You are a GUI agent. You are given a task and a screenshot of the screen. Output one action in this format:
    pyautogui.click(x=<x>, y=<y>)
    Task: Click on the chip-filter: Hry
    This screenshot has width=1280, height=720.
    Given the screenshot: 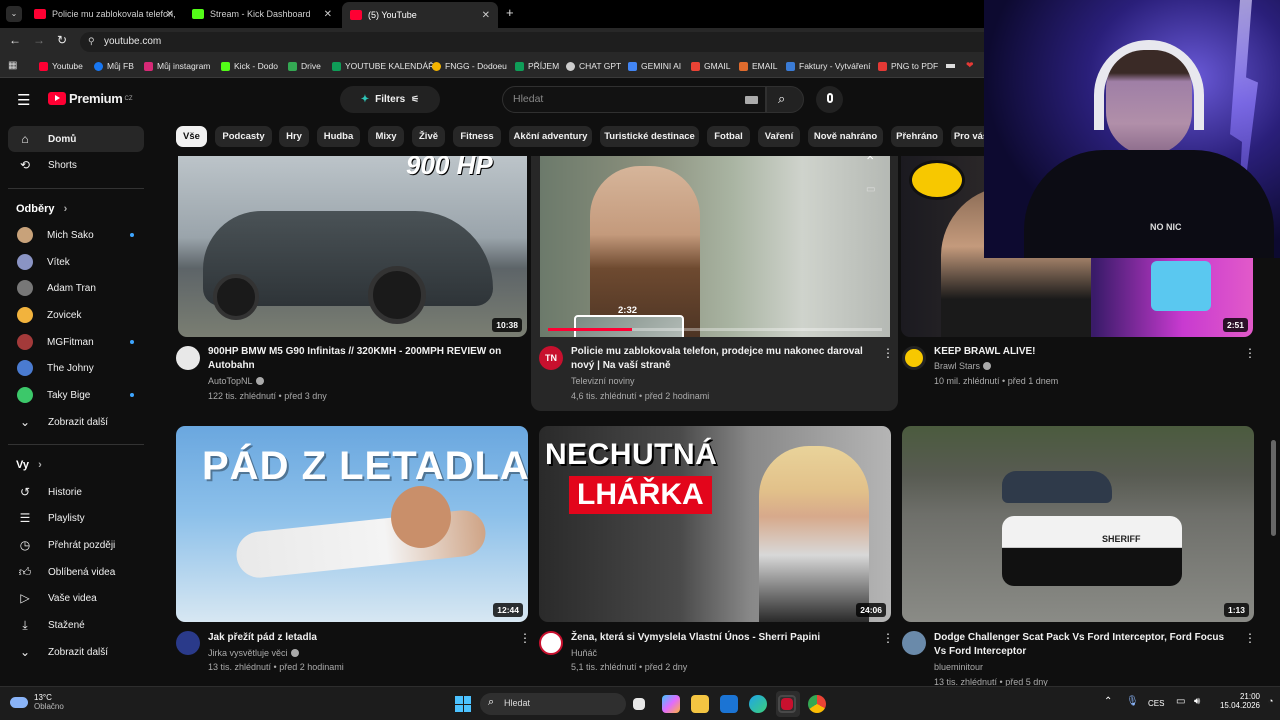 What is the action you would take?
    pyautogui.click(x=294, y=136)
    